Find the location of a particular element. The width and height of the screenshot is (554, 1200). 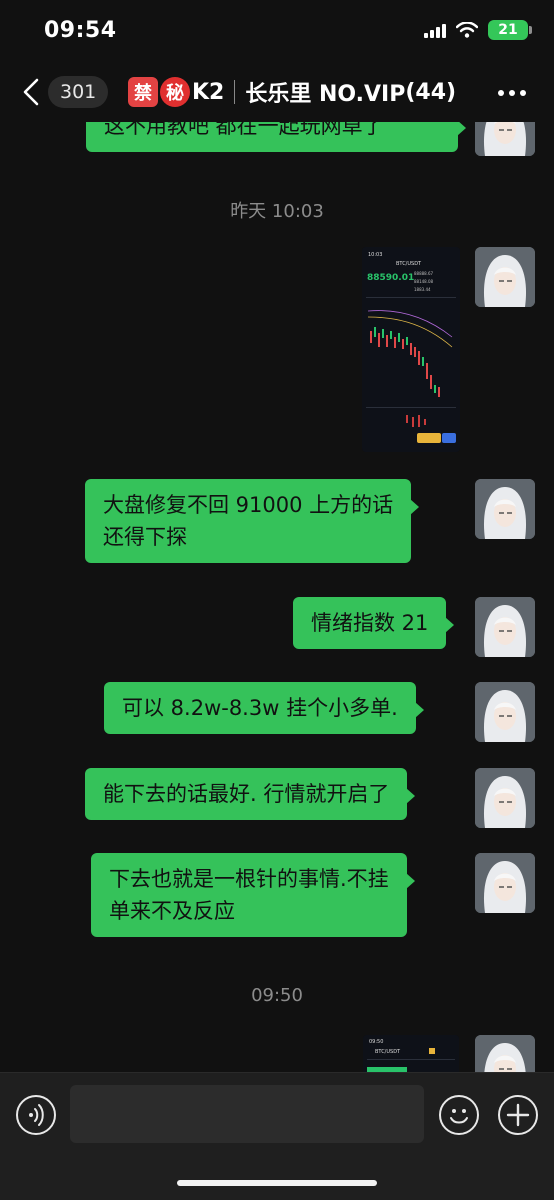

thumb-stat: 1883.44 is located at coordinates (422, 289).